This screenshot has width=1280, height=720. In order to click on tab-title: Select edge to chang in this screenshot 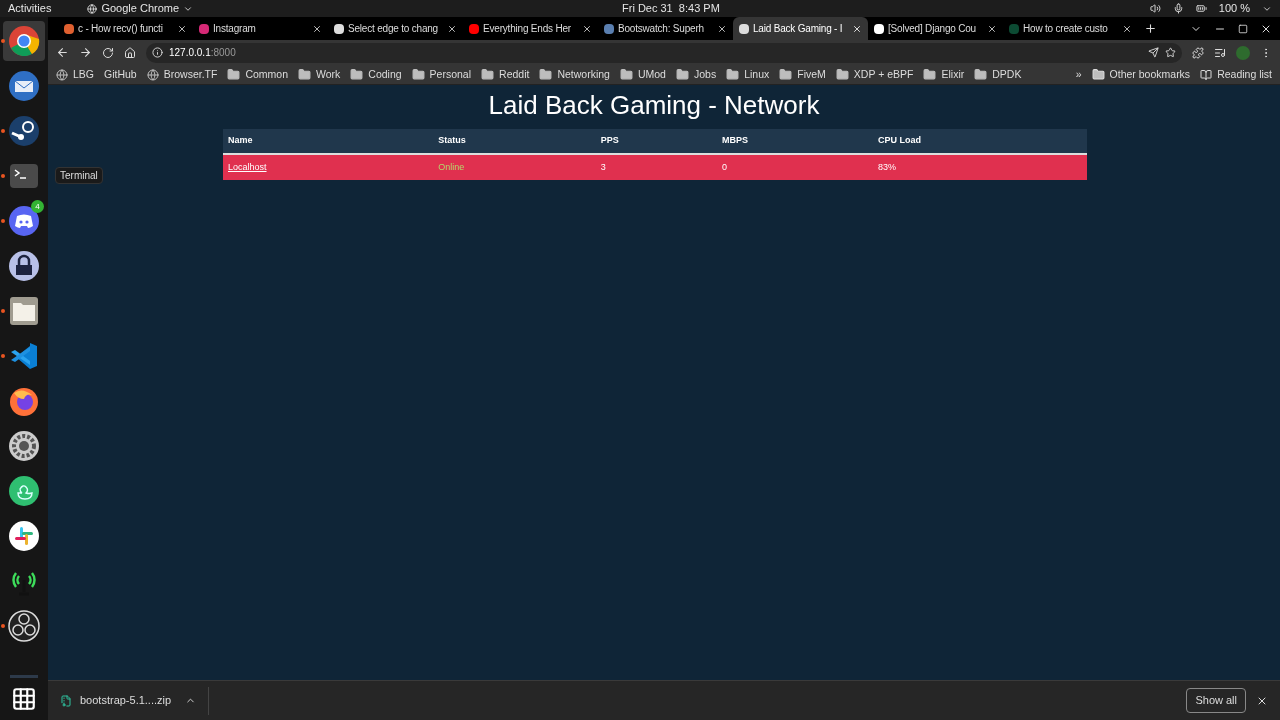, I will do `click(393, 29)`.